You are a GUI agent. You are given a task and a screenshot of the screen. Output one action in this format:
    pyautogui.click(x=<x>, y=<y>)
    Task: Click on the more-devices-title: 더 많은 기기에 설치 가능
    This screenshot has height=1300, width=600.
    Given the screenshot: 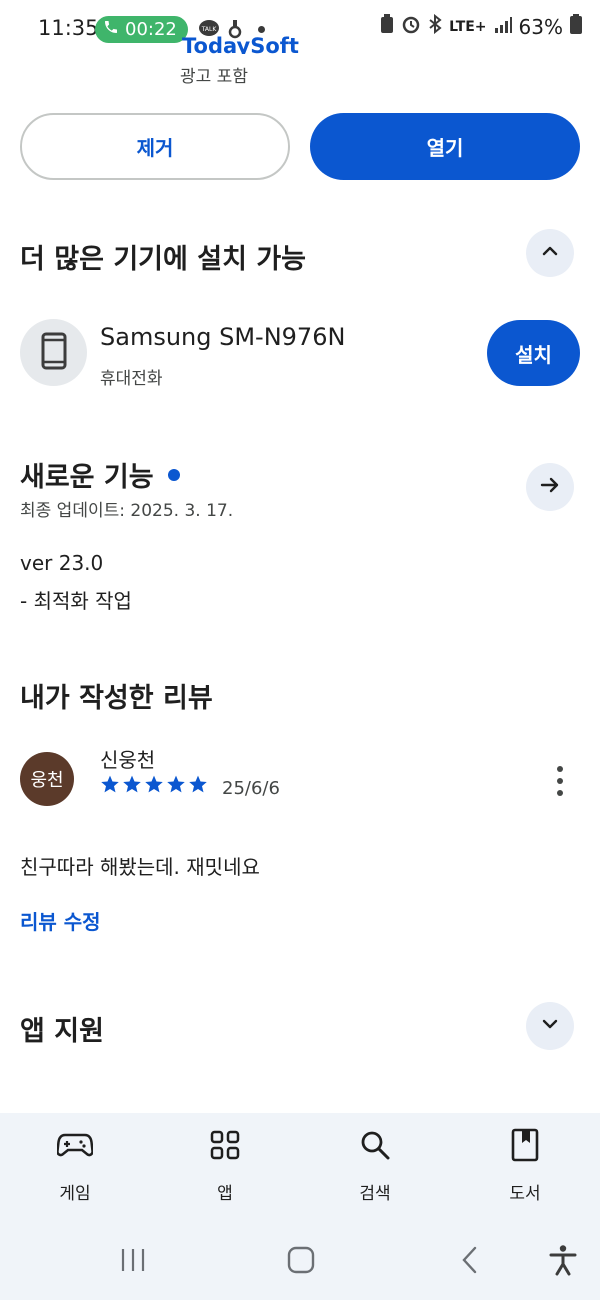 What is the action you would take?
    pyautogui.click(x=163, y=259)
    